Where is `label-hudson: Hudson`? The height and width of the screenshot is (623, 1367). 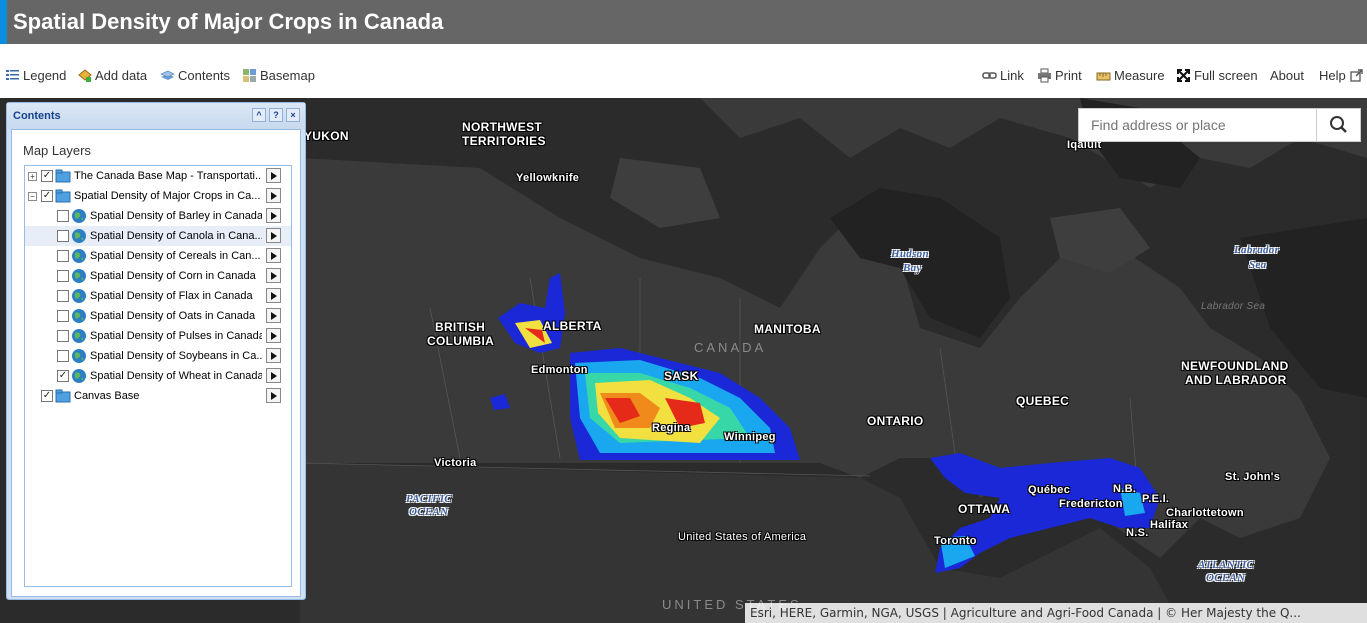
label-hudson: Hudson is located at coordinates (910, 254).